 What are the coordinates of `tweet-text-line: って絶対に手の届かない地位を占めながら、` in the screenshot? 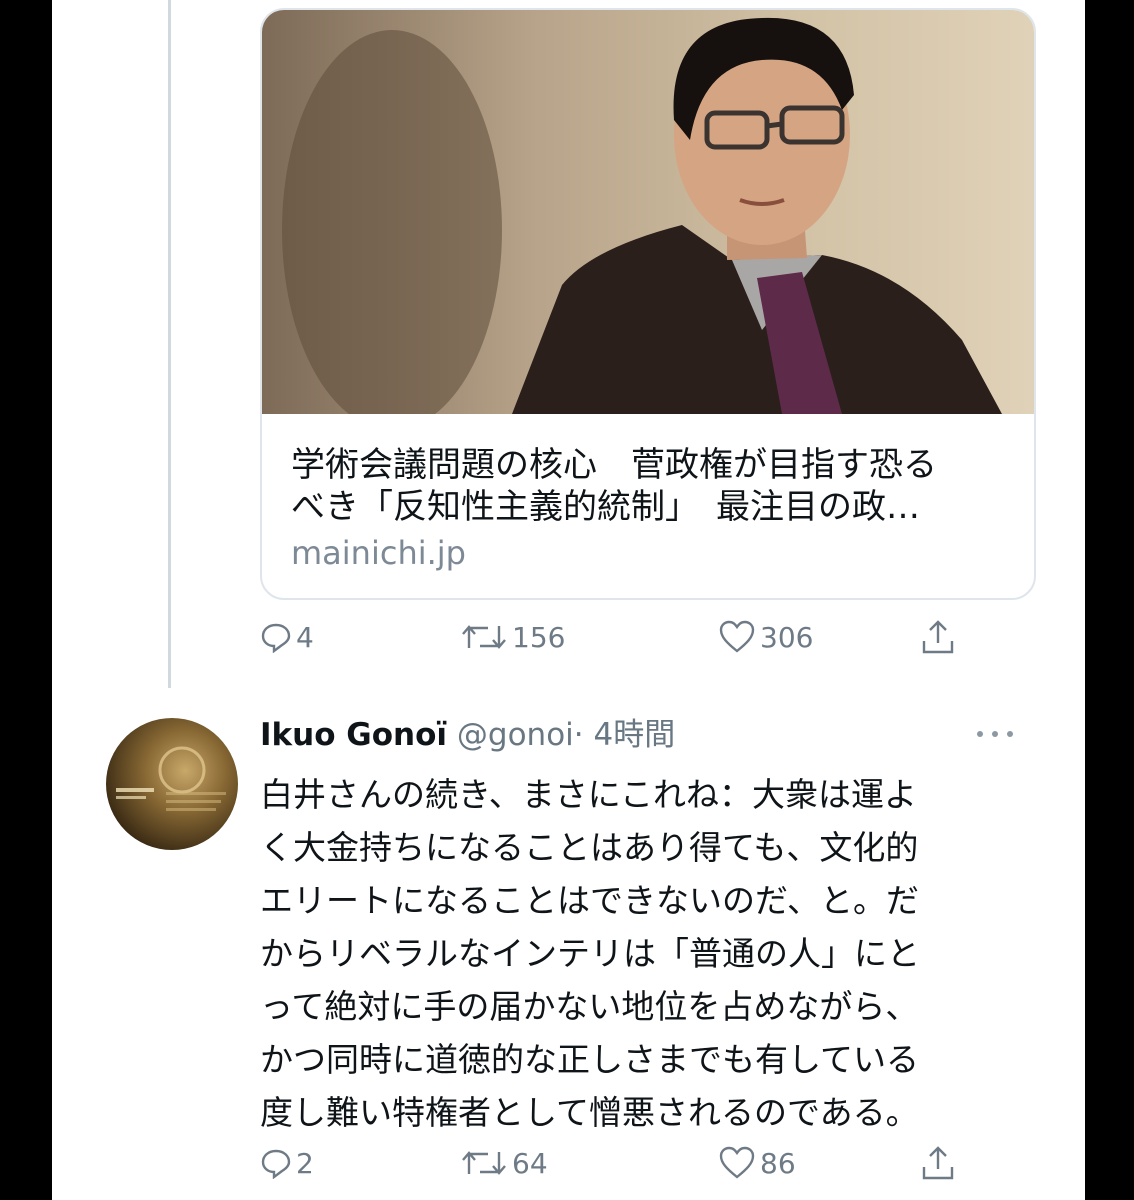 It's located at (589, 1006).